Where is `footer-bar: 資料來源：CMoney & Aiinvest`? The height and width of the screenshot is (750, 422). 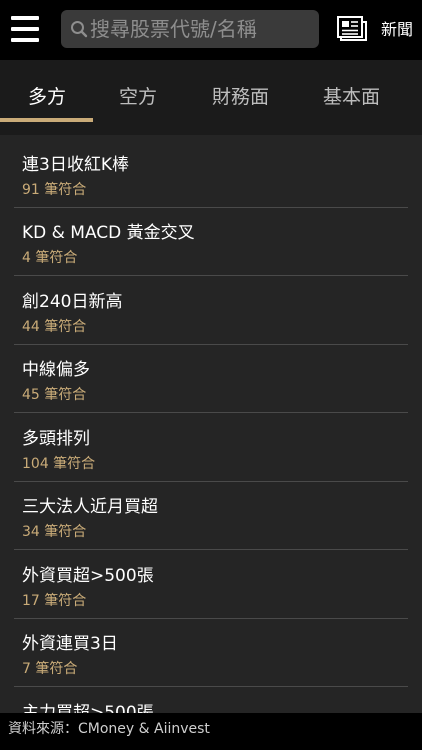
footer-bar: 資料來源：CMoney & Aiinvest is located at coordinates (211, 731).